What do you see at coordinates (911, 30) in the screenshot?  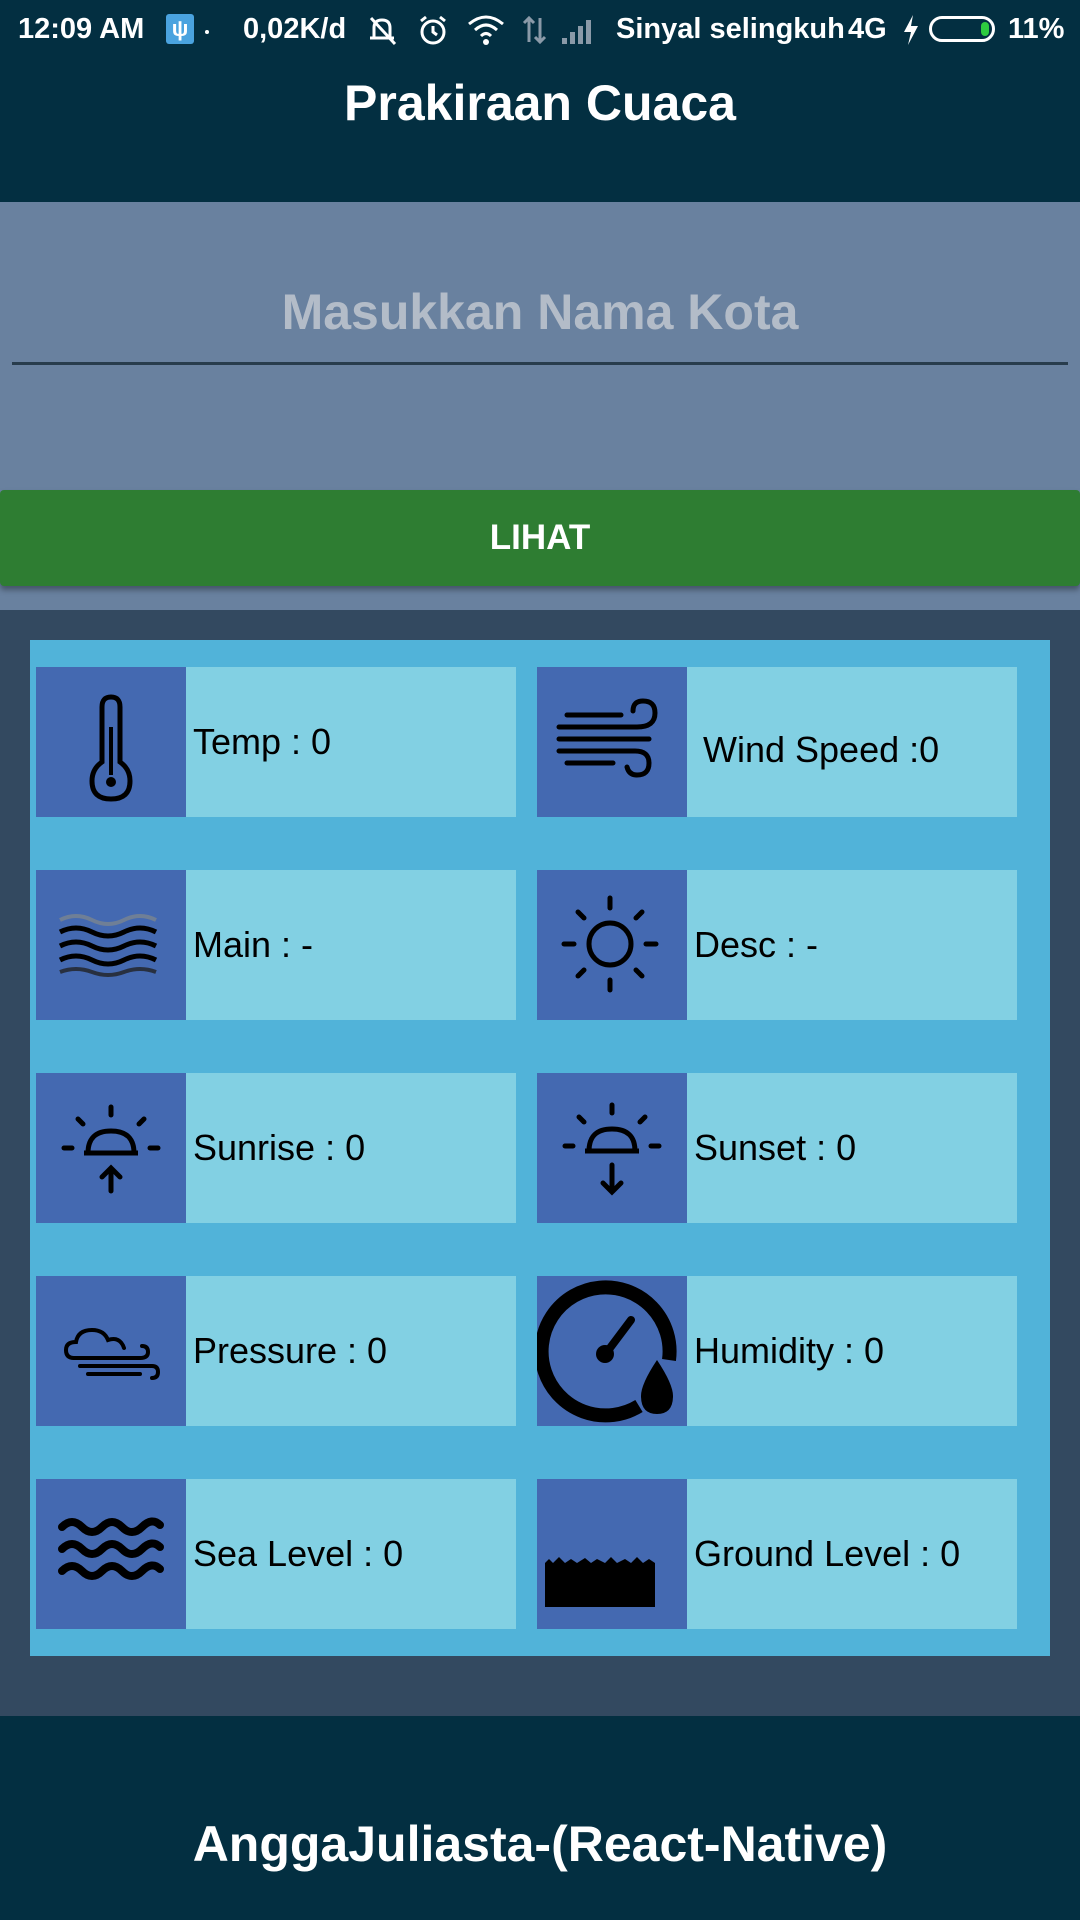 I see `charging-icon` at bounding box center [911, 30].